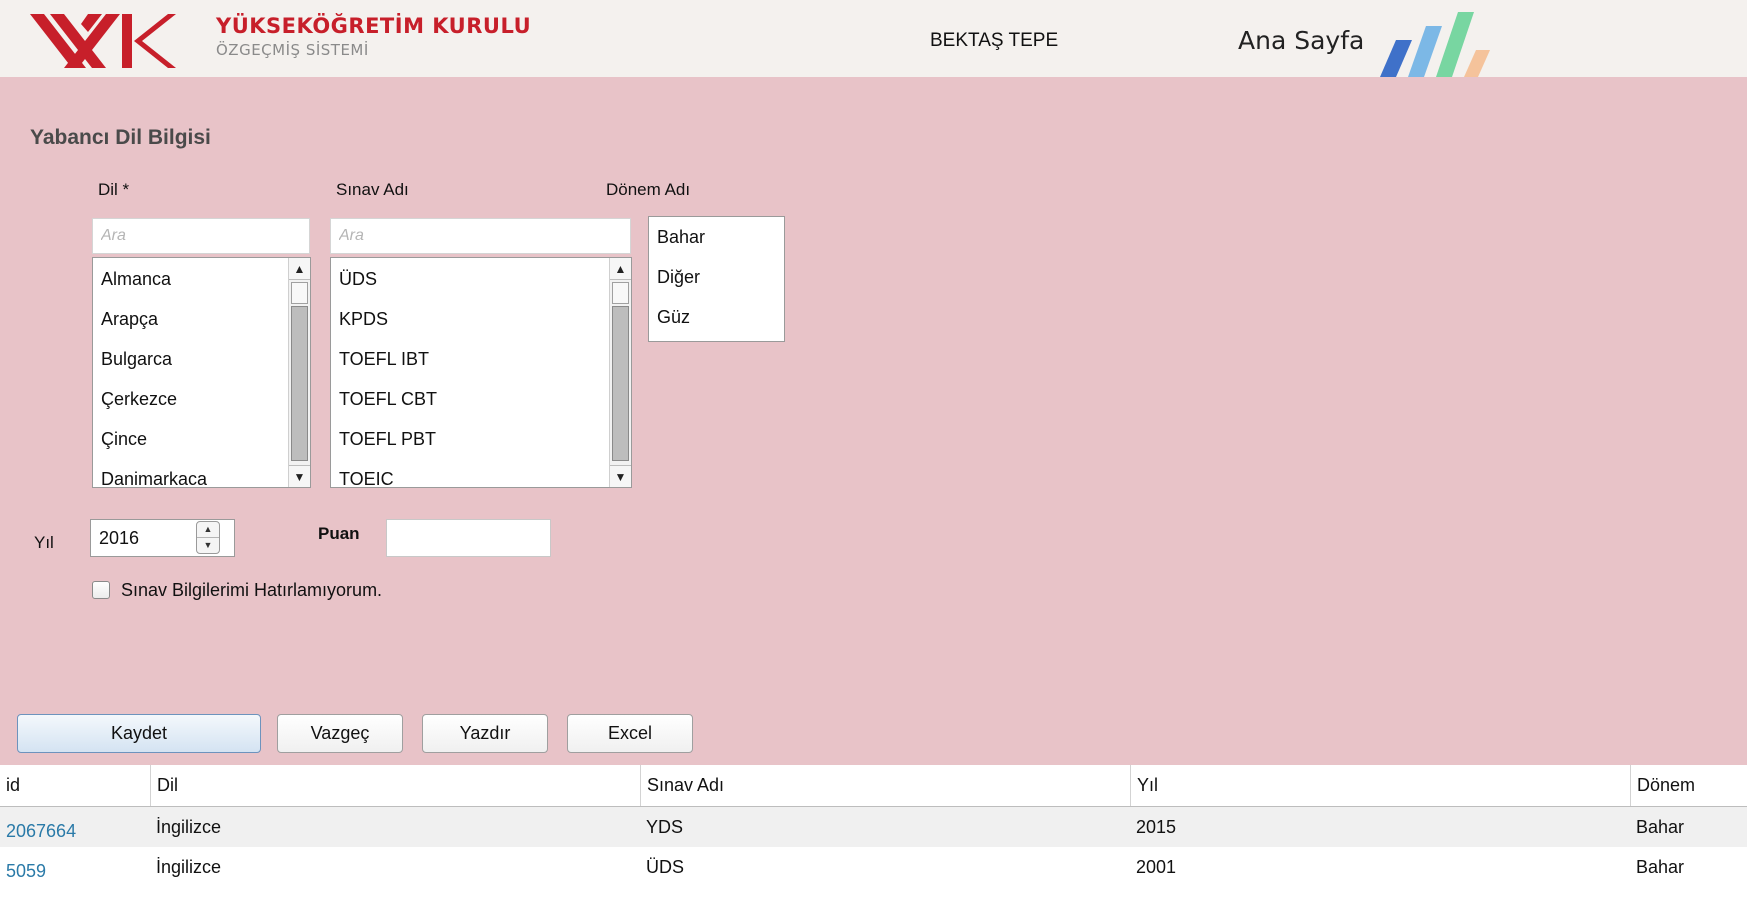 The width and height of the screenshot is (1747, 902). Describe the element at coordinates (26, 871) in the screenshot. I see `record-id-link: 5059` at that location.